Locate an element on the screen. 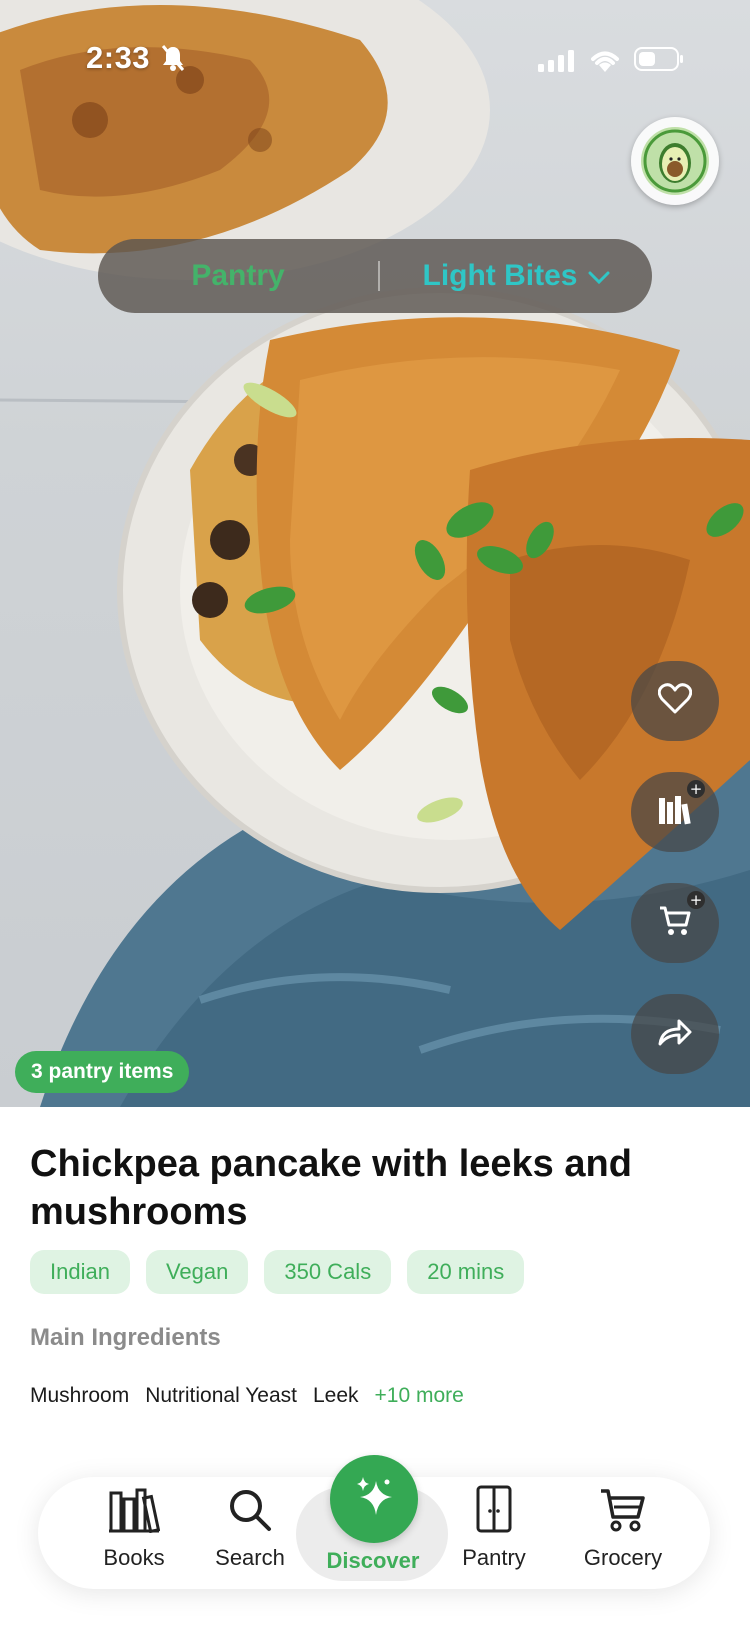 The image size is (750, 1631). wifi-icon is located at coordinates (605, 61).